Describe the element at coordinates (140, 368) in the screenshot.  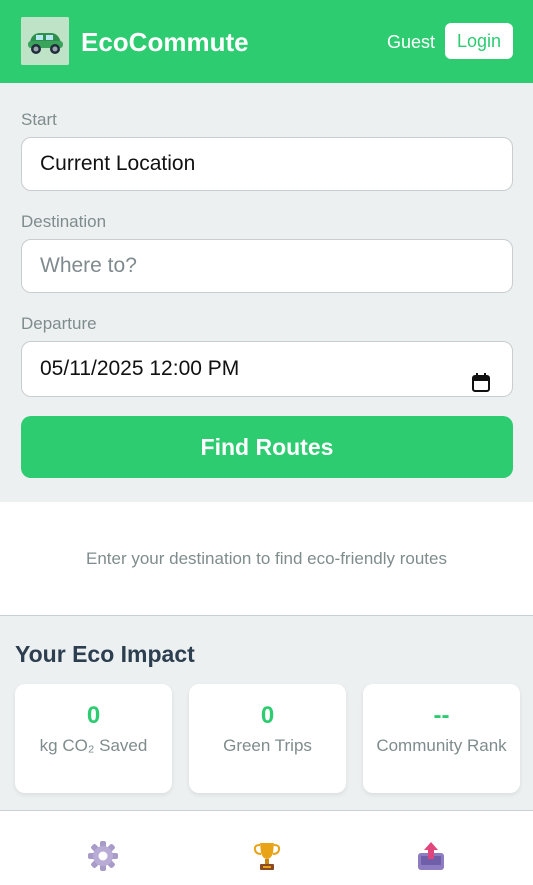
I see `departure-value: 05/11/2025 12:00 PM` at that location.